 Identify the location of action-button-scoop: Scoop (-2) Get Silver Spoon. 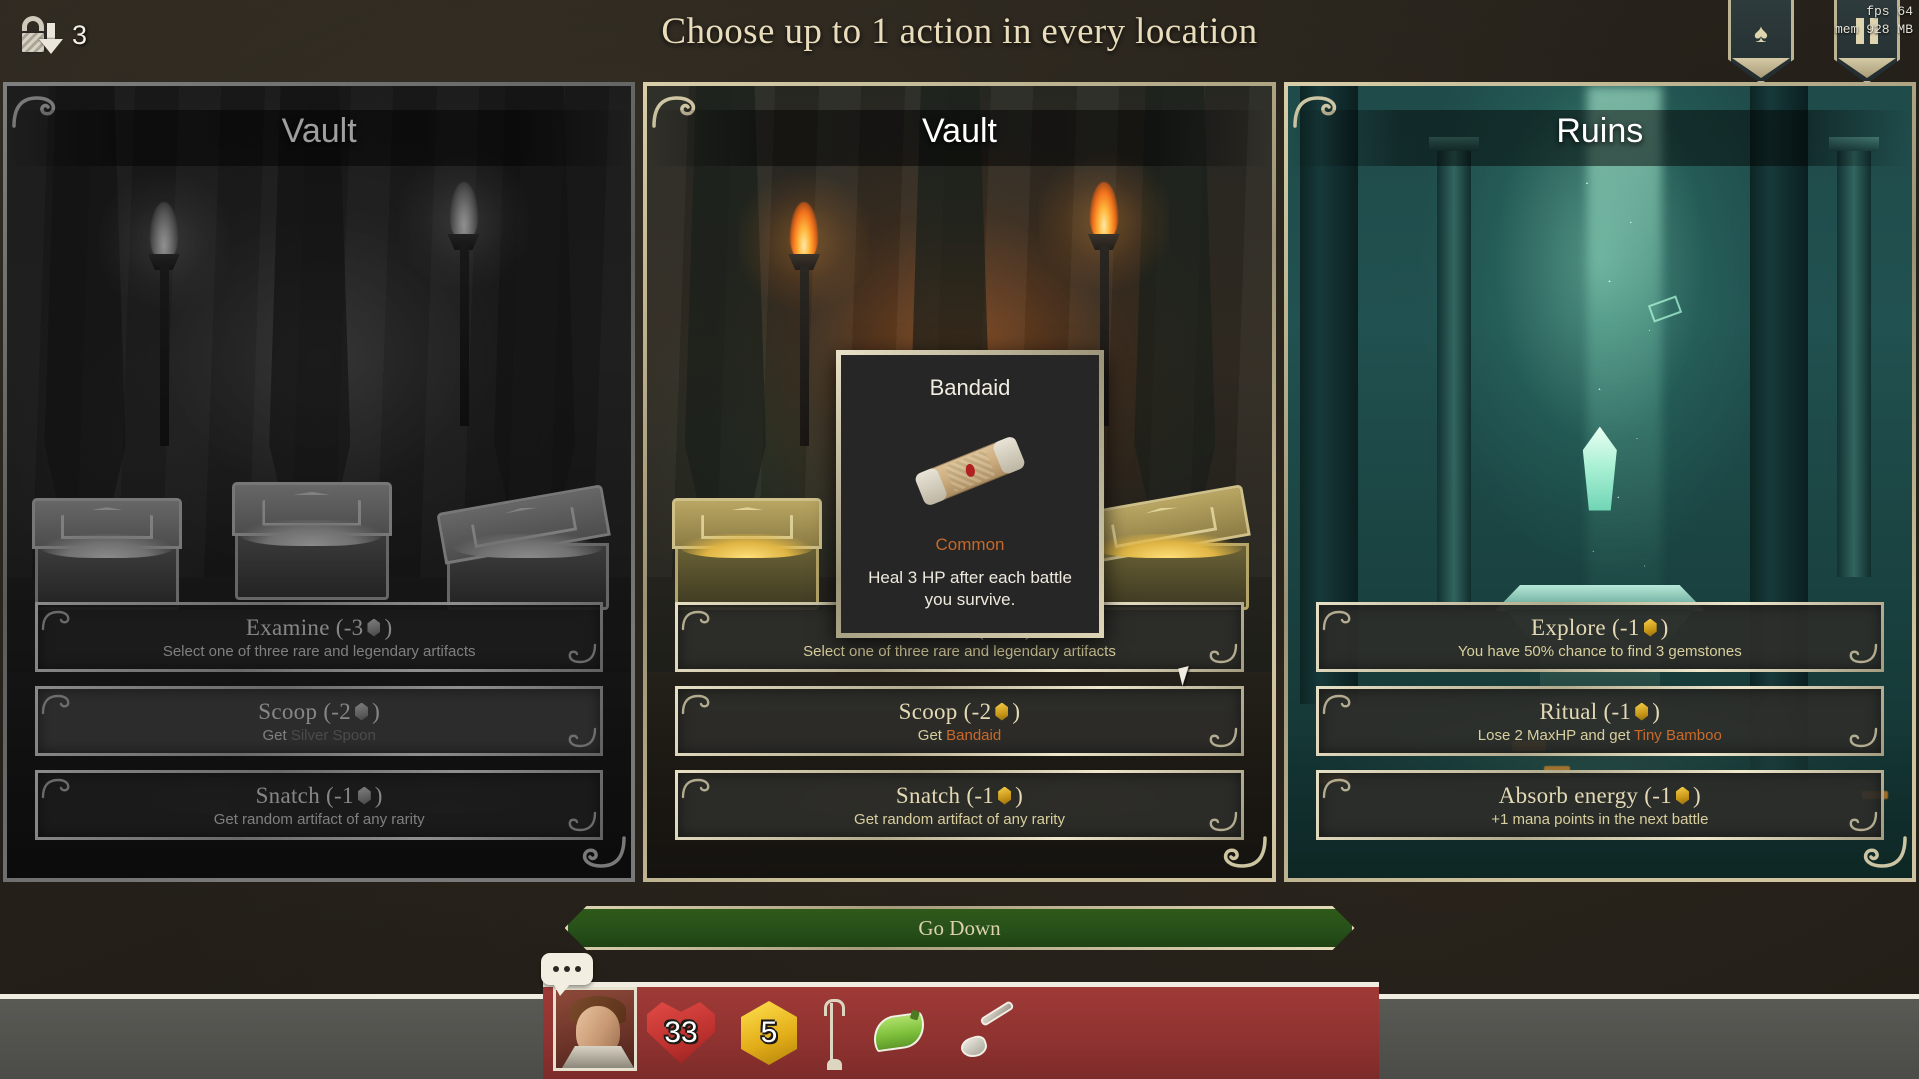
(319, 721).